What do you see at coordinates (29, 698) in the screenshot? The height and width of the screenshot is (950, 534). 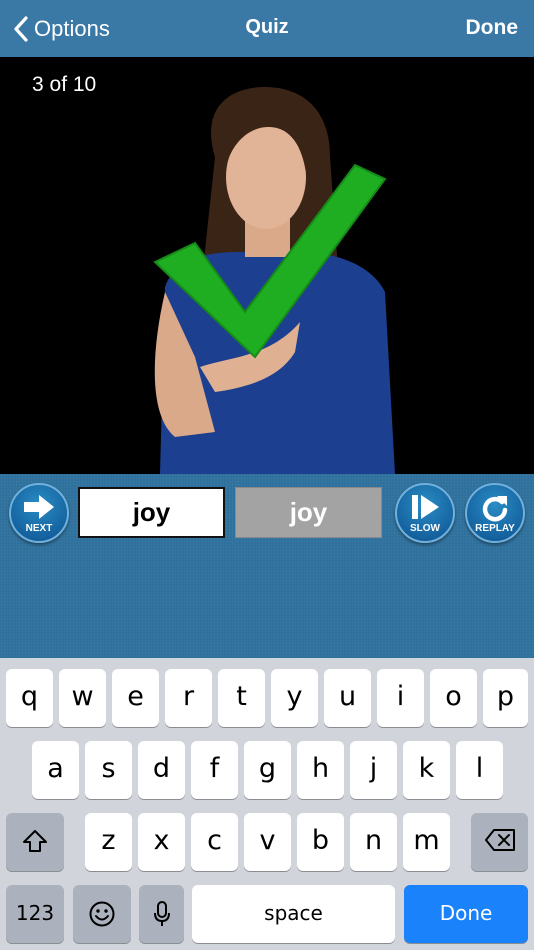 I see `key-q: q` at bounding box center [29, 698].